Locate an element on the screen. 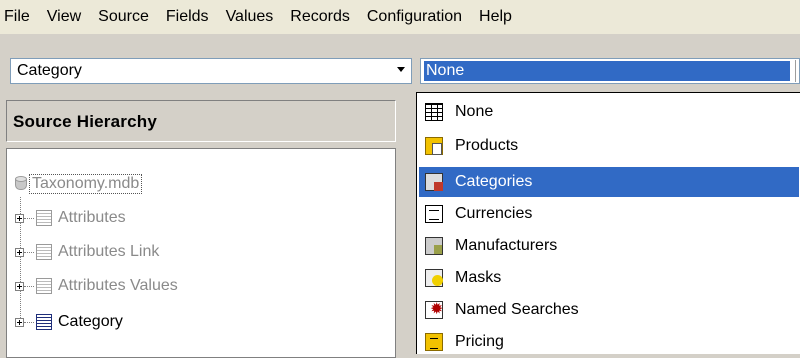 The height and width of the screenshot is (358, 800). source-table-value: Category is located at coordinates (49, 70).